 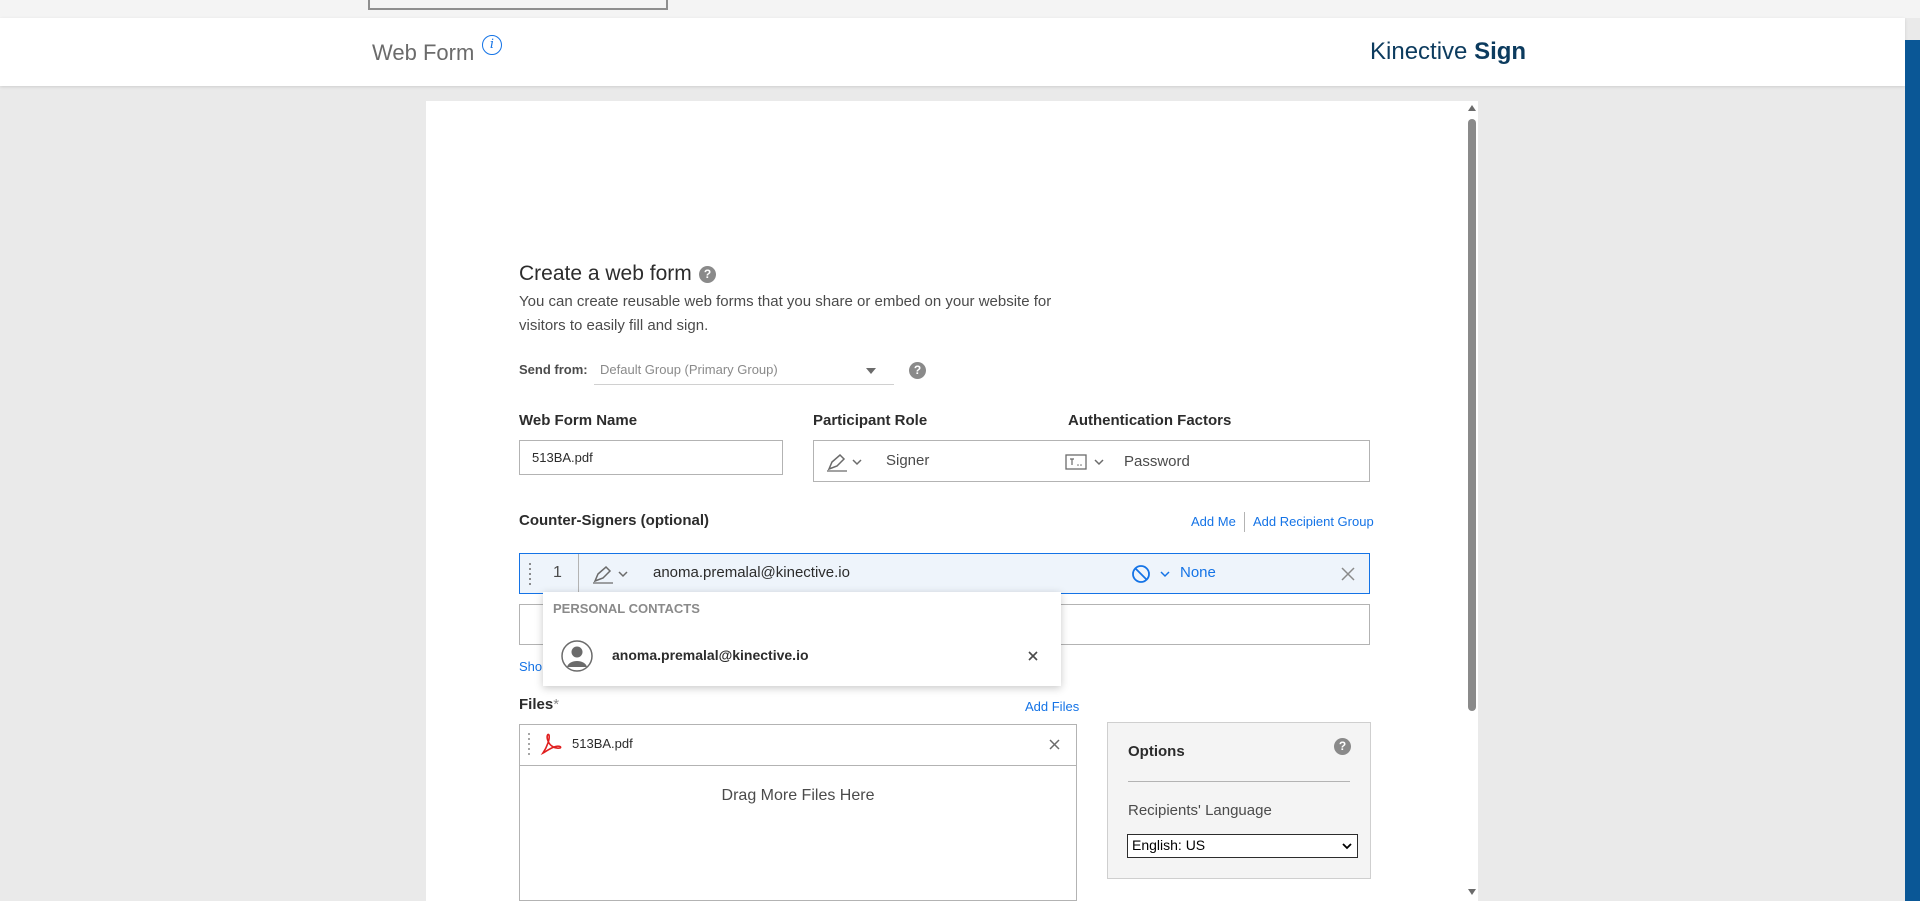 I want to click on send-from-select: Default Group (Primary Group), so click(x=744, y=370).